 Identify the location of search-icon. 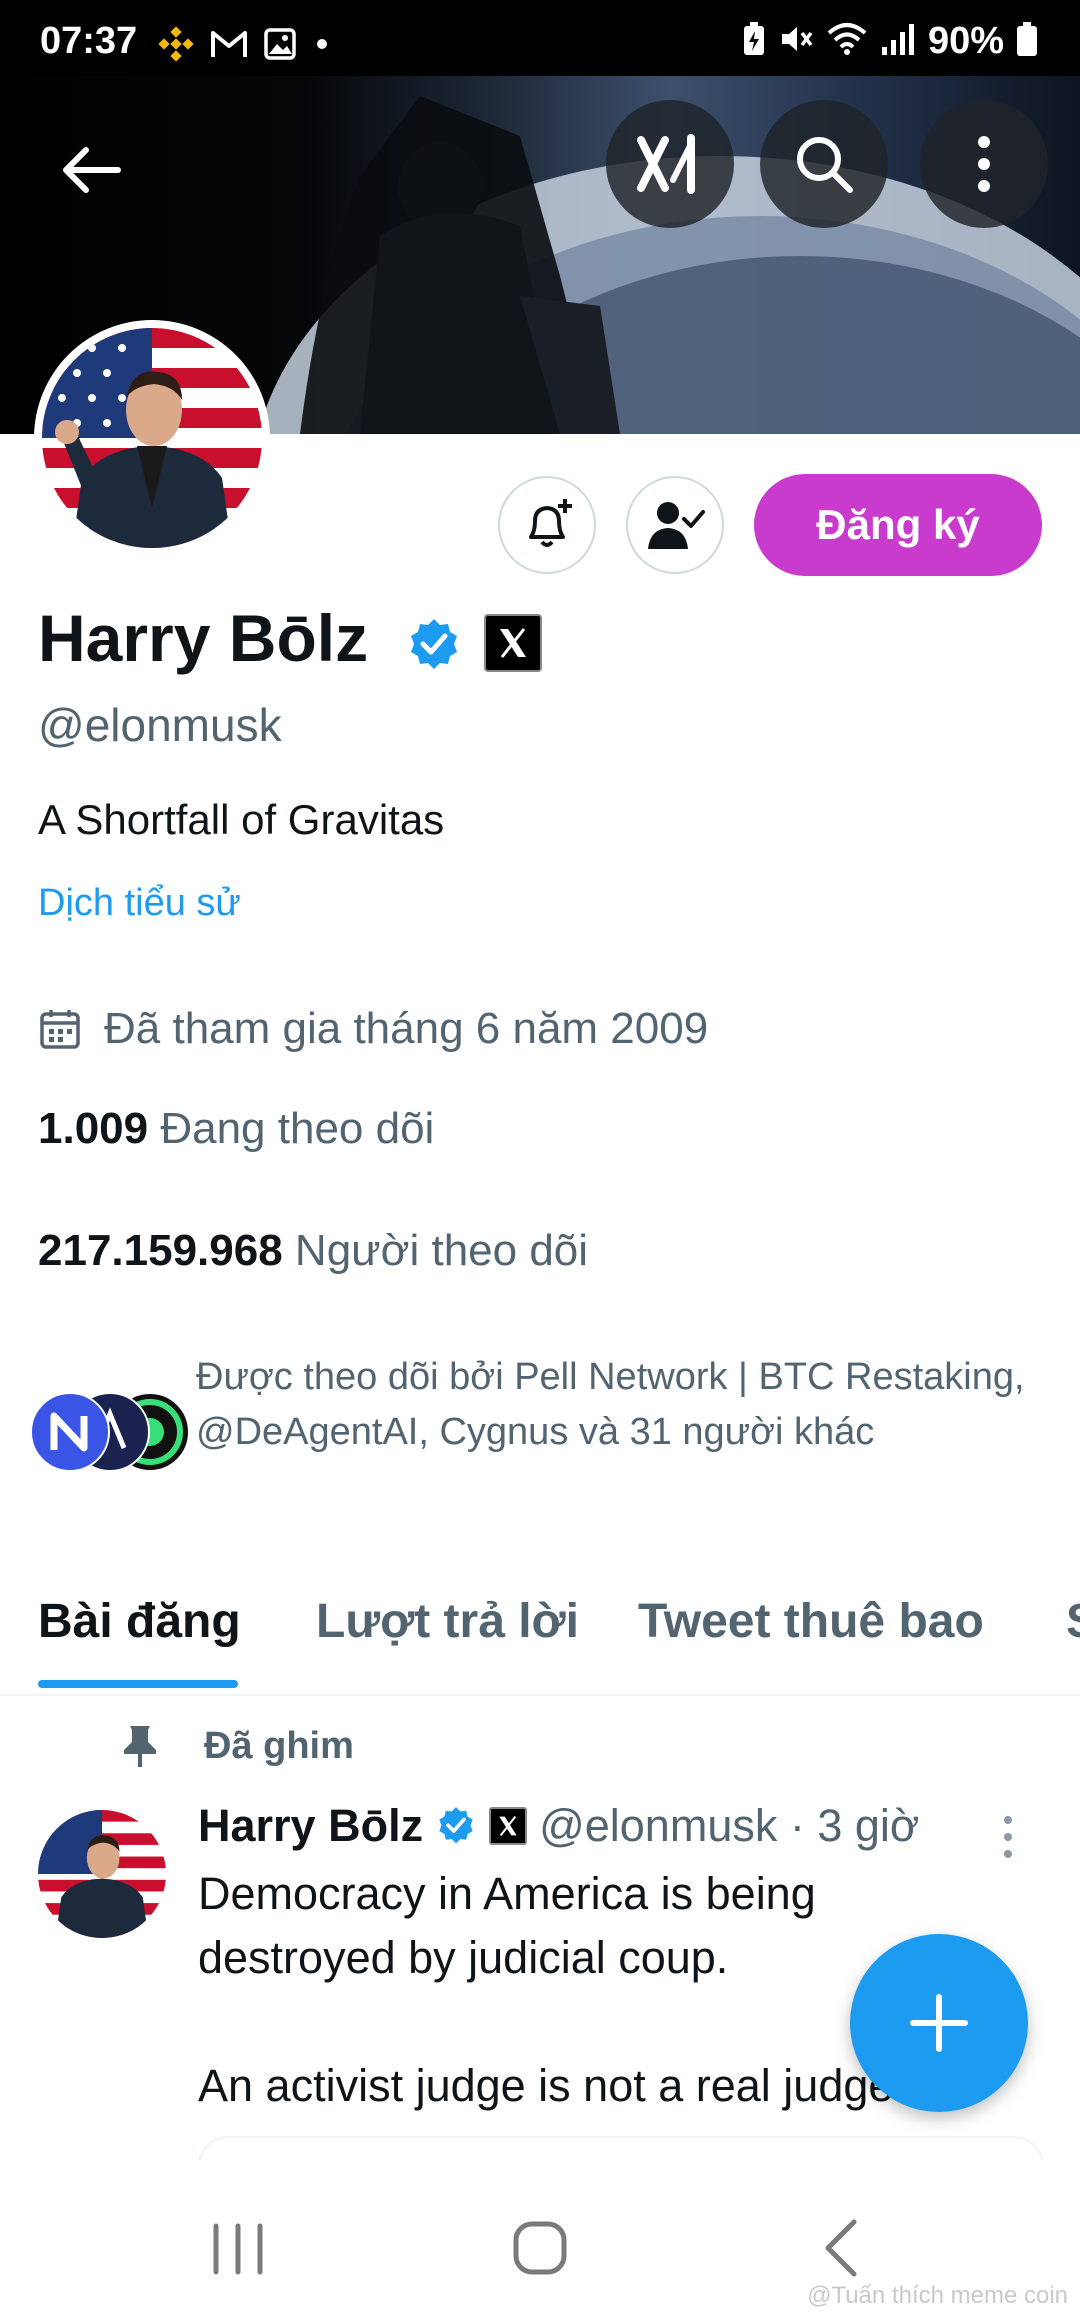
(825, 165).